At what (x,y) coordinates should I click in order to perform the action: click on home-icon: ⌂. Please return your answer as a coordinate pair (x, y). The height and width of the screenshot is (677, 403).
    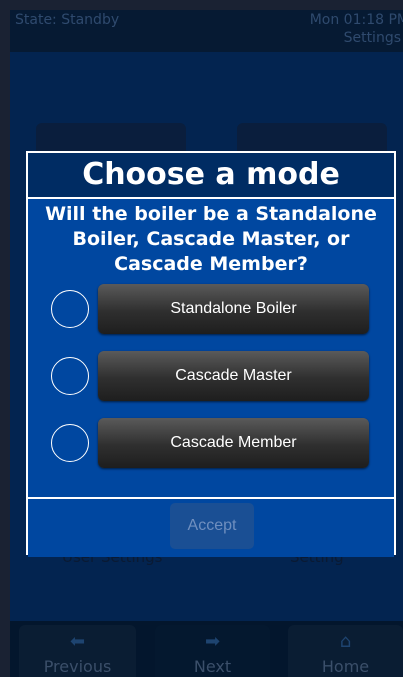
    Looking at the image, I should click on (345, 641).